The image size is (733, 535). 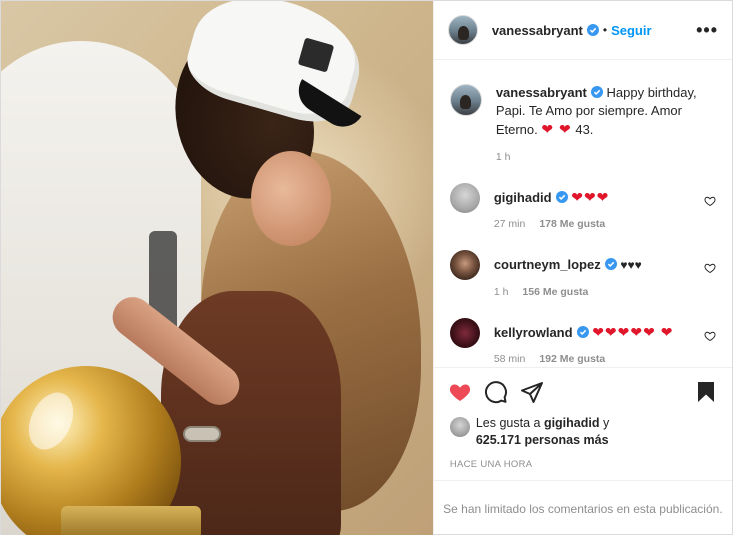 What do you see at coordinates (584, 129) in the screenshot?
I see `caption-suffix: 43.` at bounding box center [584, 129].